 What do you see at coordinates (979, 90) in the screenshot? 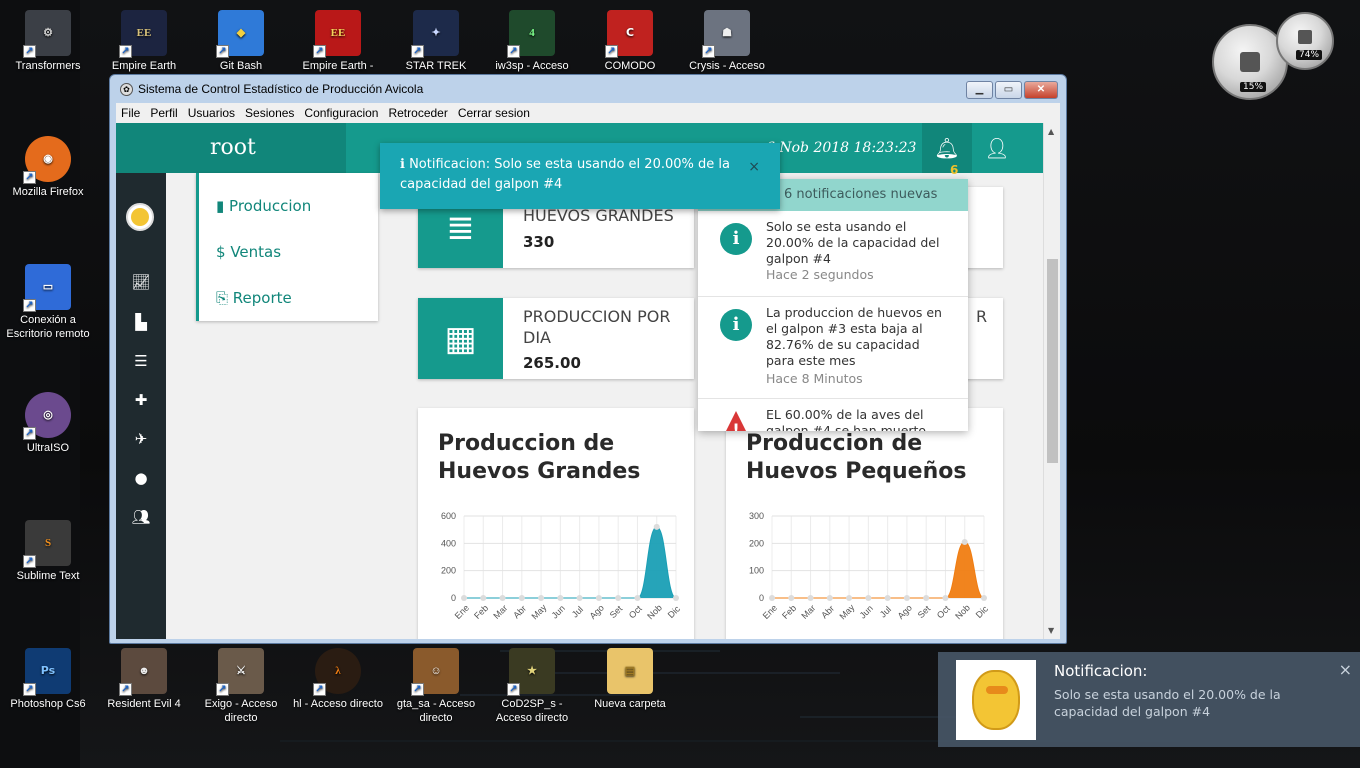
I see `minimize-button: ▁` at bounding box center [979, 90].